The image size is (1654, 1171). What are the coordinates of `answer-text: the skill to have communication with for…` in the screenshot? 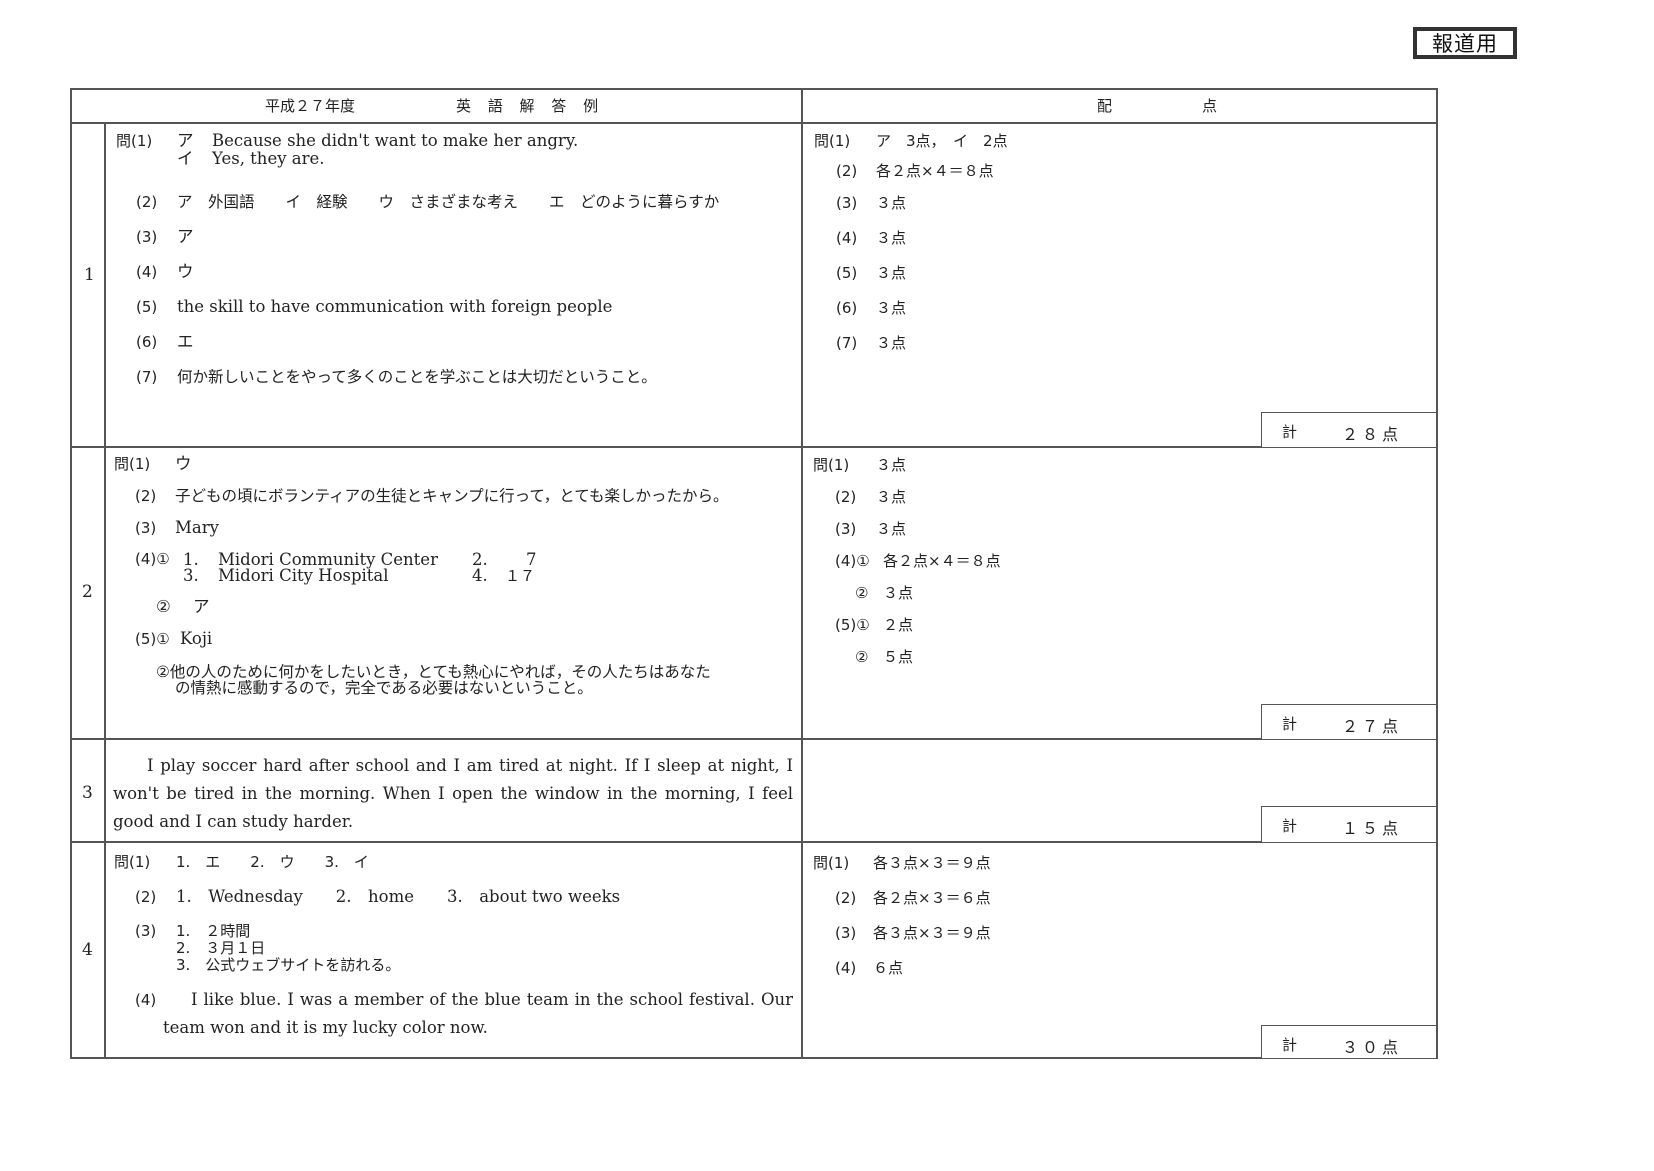 It's located at (395, 306).